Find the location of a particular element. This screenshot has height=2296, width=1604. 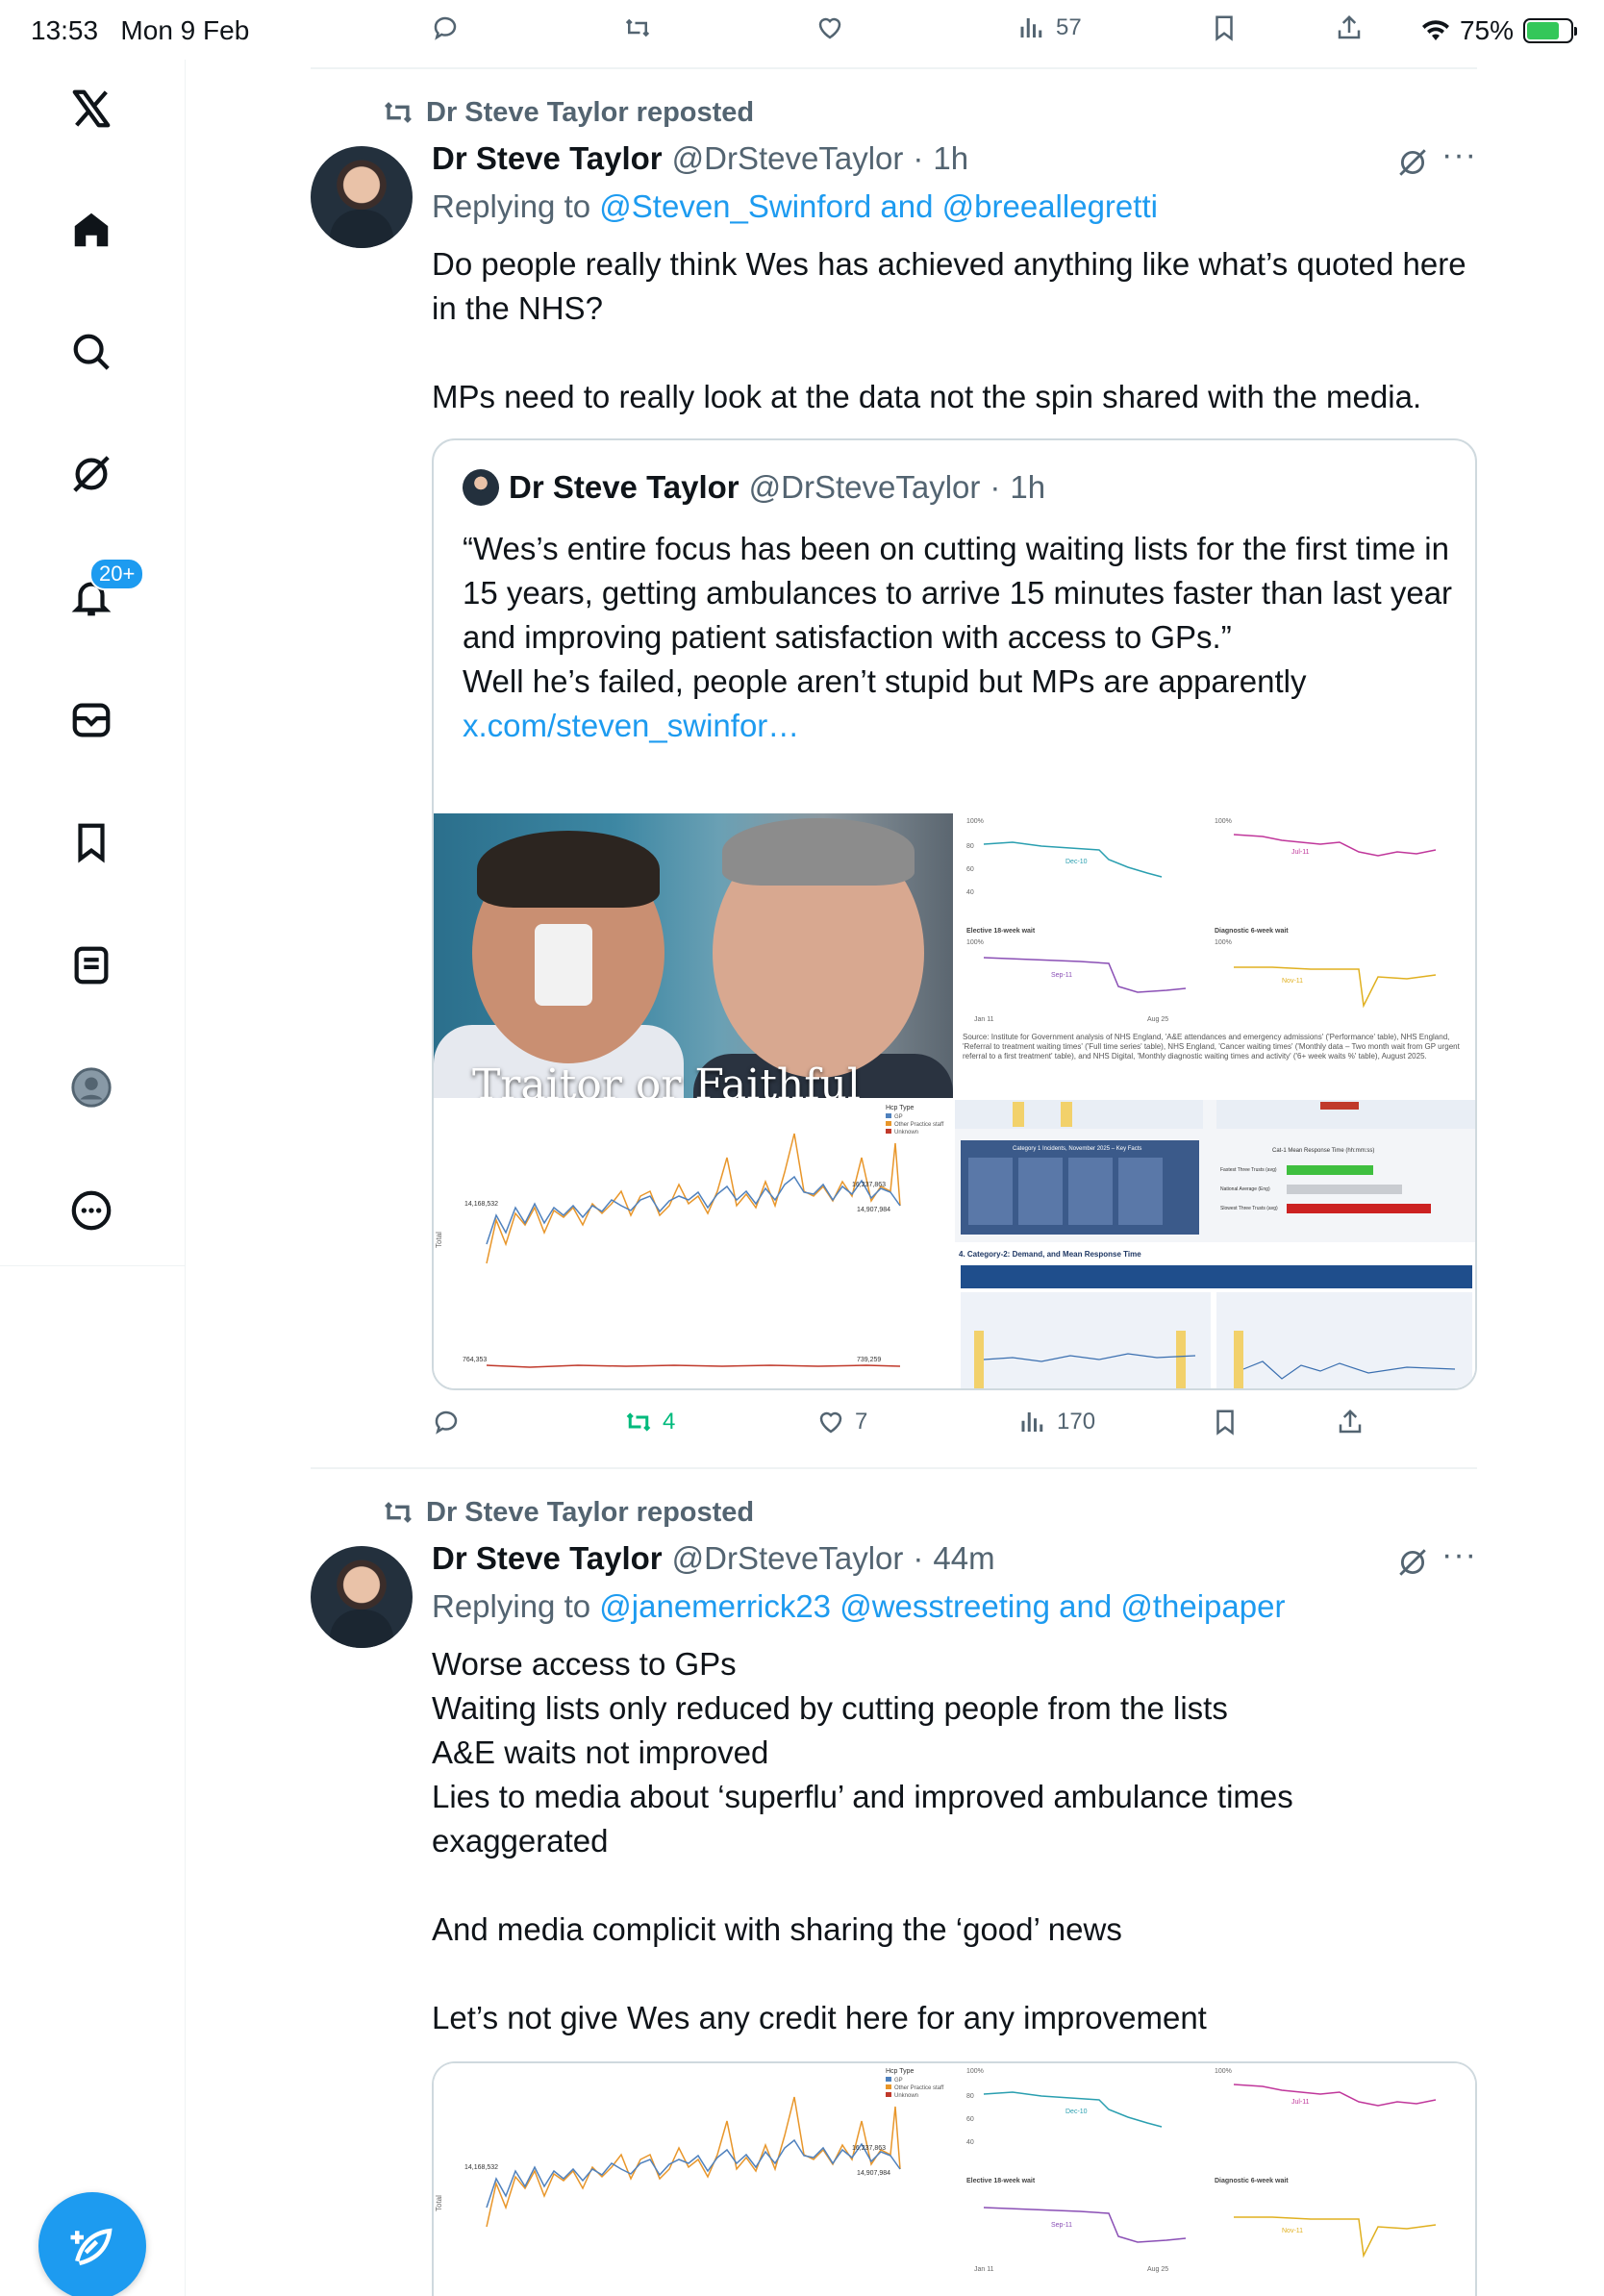

chart-tick: 100% is located at coordinates (1223, 942).